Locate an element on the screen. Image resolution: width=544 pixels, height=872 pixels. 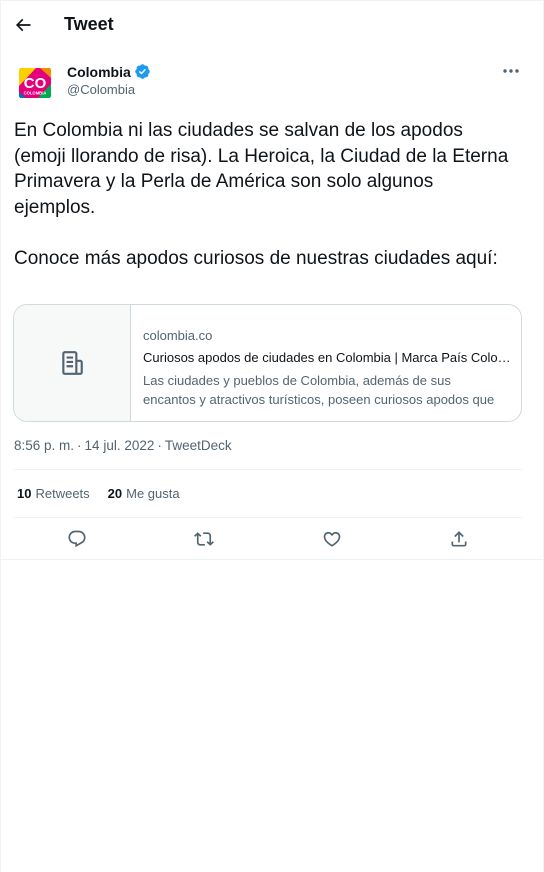
retweets-stat: 10 Retweets is located at coordinates (53, 493).